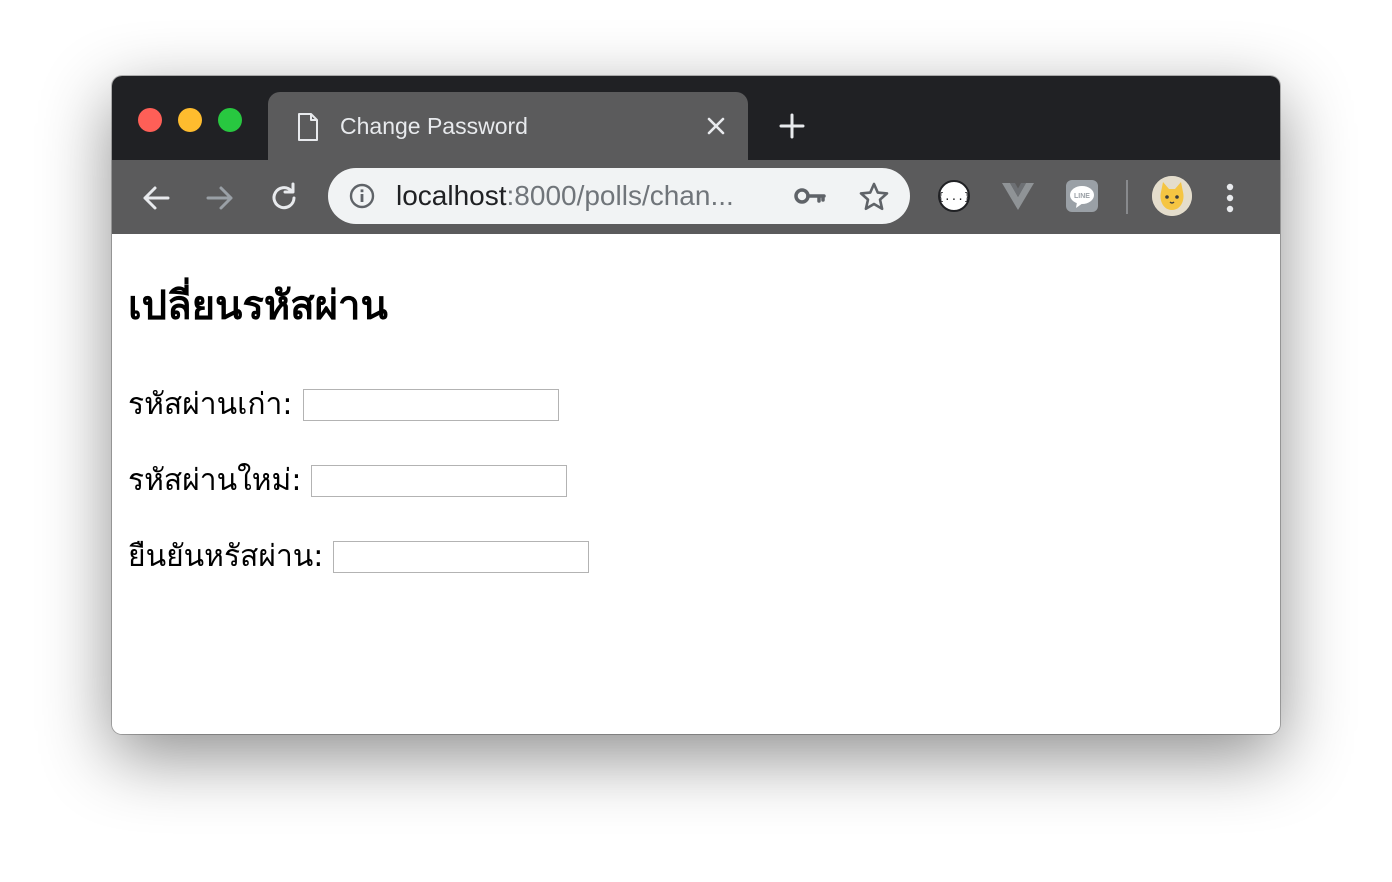  I want to click on new-tab-icon, so click(792, 128).